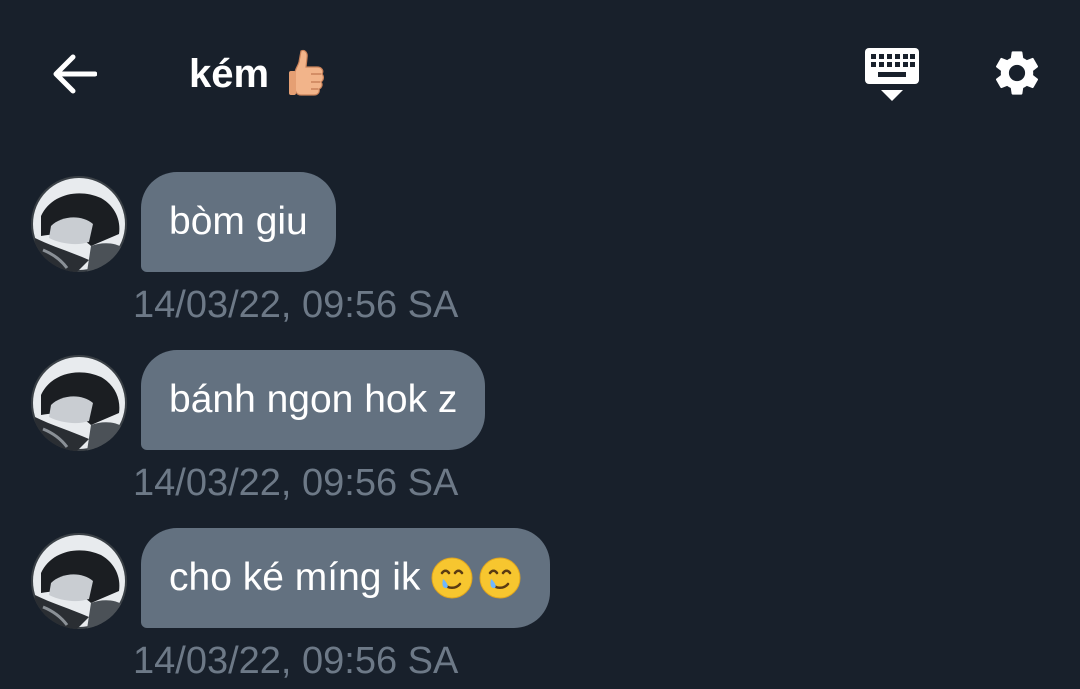  I want to click on message-text: cho ké míng ik, so click(295, 577).